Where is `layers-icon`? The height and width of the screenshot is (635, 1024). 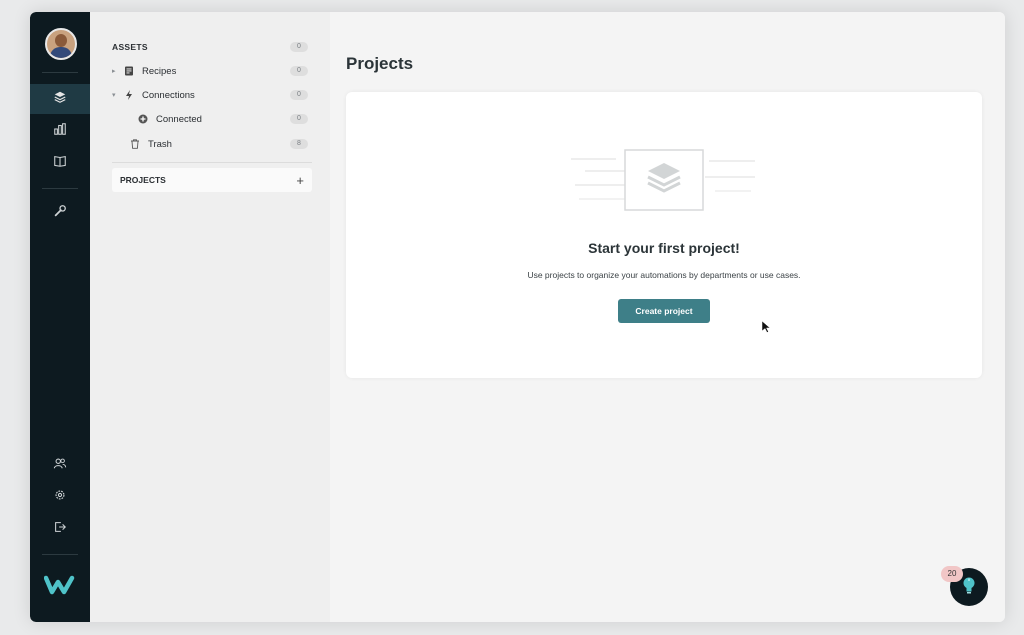
layers-icon is located at coordinates (60, 99).